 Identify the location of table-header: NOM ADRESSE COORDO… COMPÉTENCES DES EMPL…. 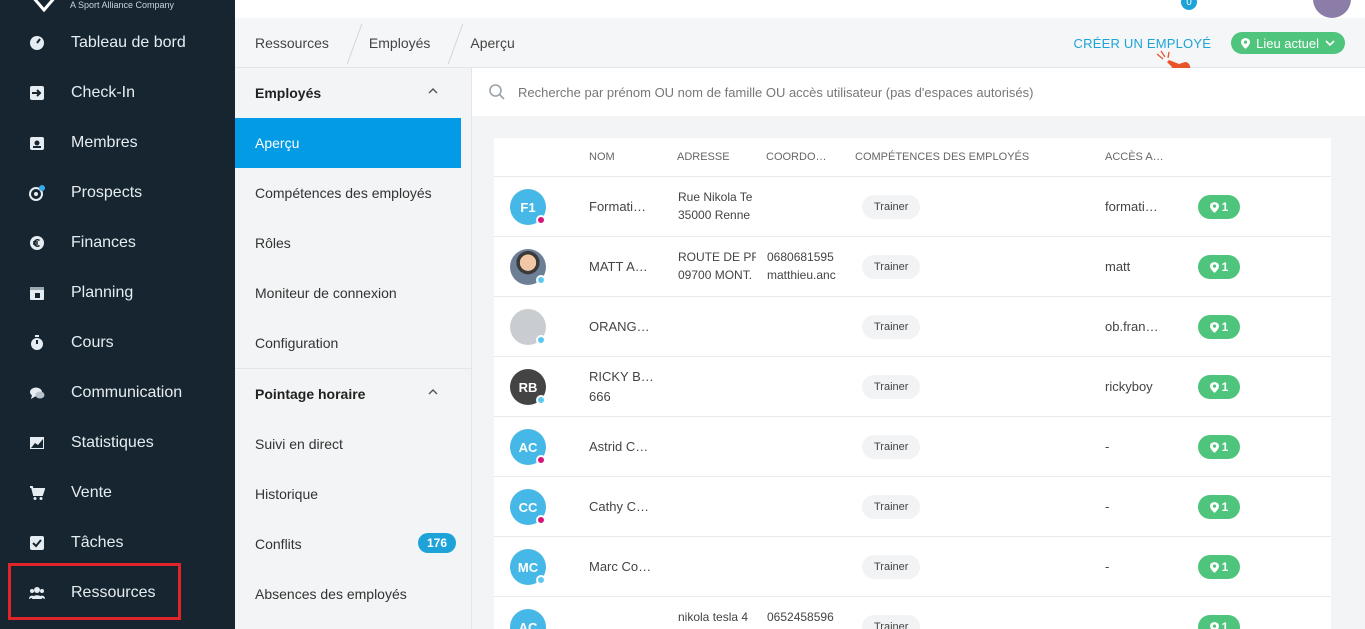
(912, 157).